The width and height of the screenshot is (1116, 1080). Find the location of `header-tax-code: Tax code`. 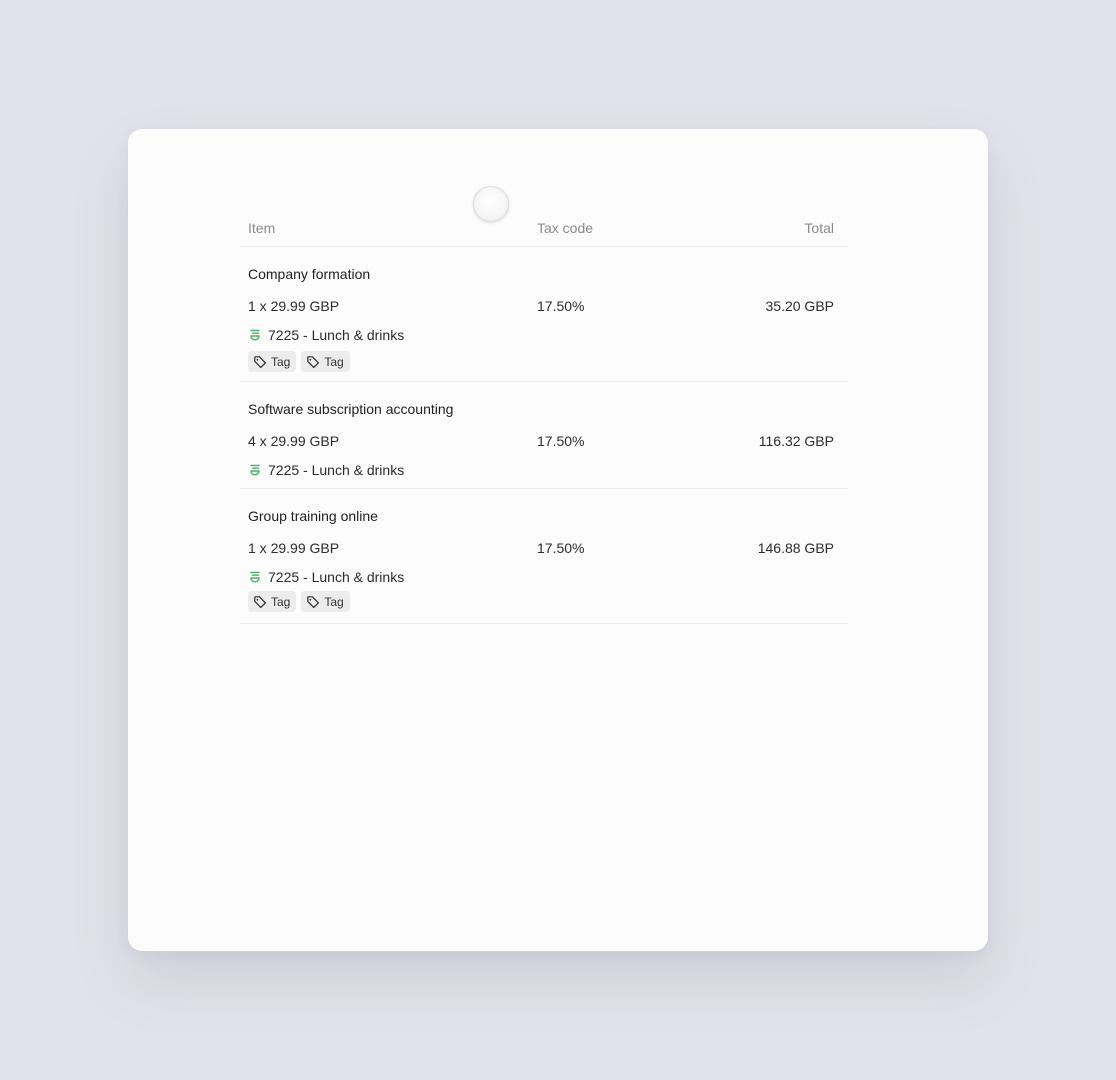

header-tax-code: Tax code is located at coordinates (565, 228).